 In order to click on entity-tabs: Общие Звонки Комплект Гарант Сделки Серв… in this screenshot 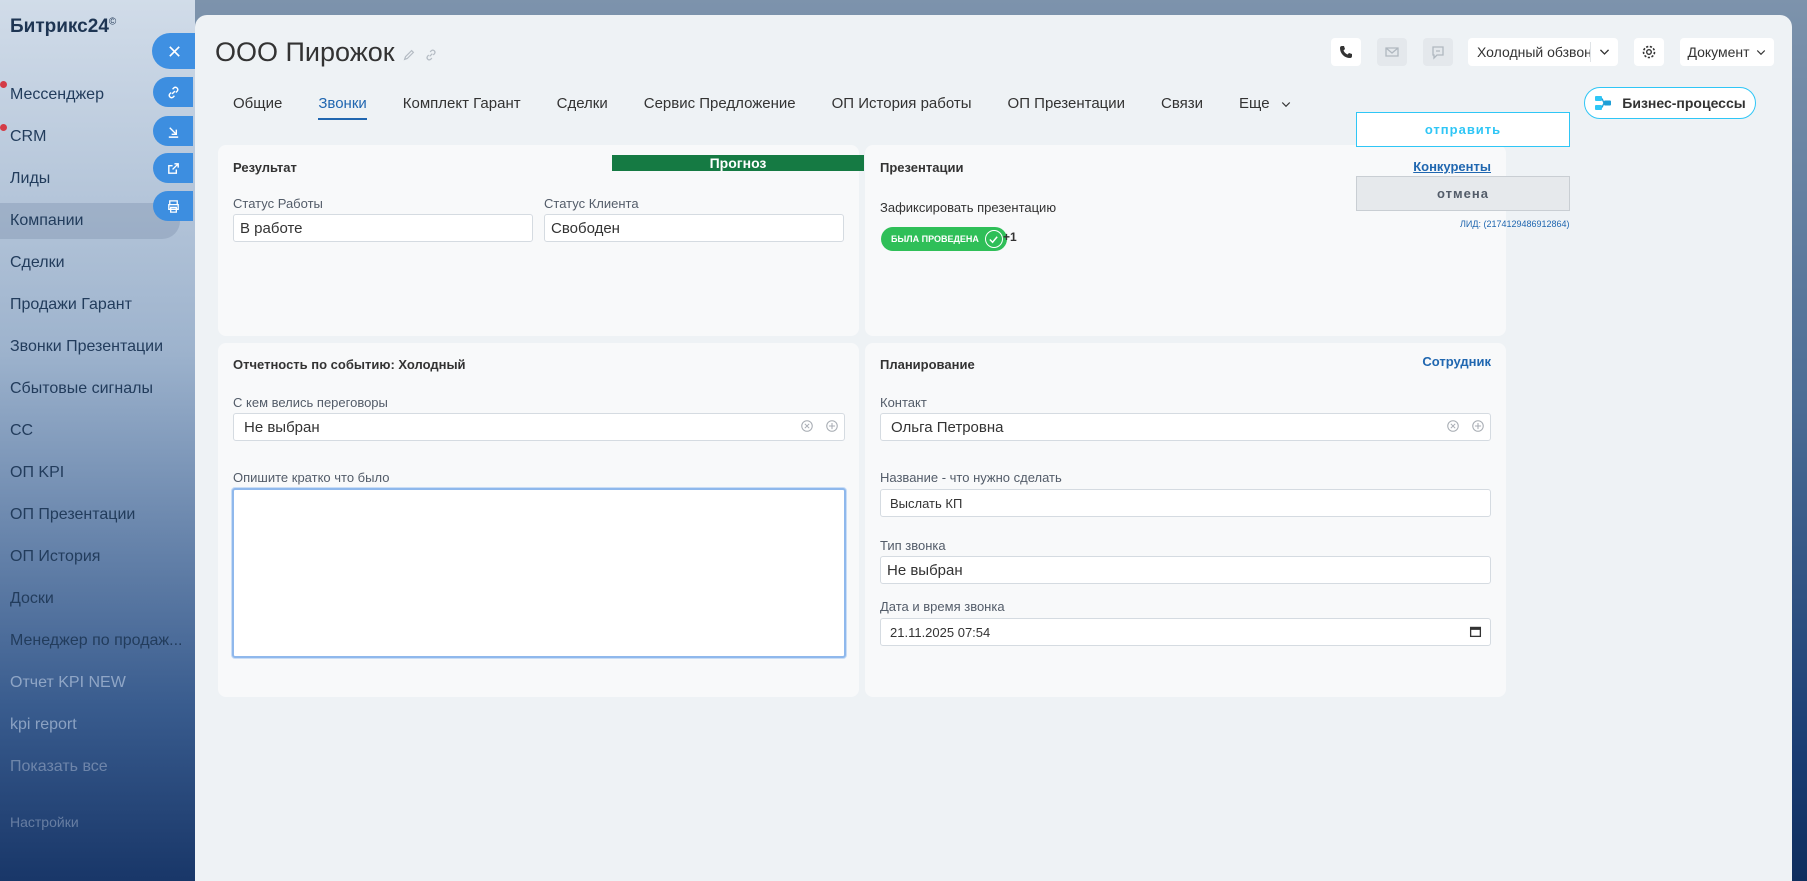, I will do `click(762, 107)`.